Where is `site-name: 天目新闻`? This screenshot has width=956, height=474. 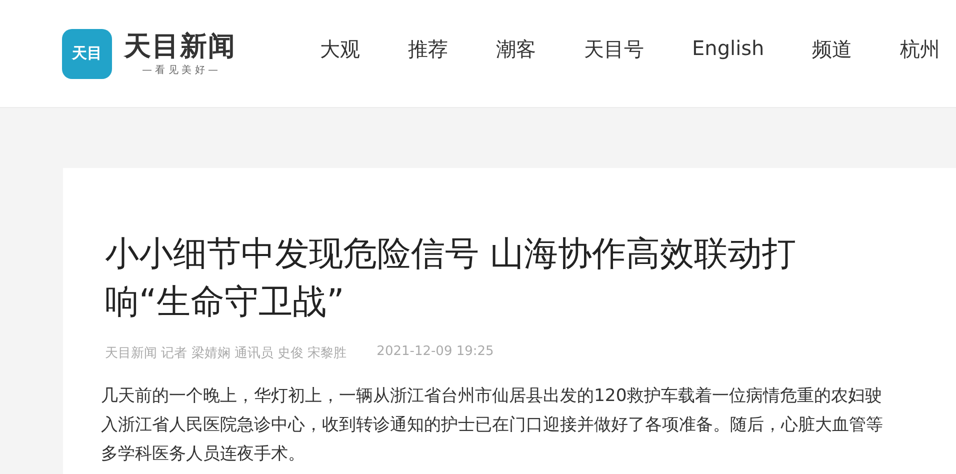 site-name: 天目新闻 is located at coordinates (180, 46).